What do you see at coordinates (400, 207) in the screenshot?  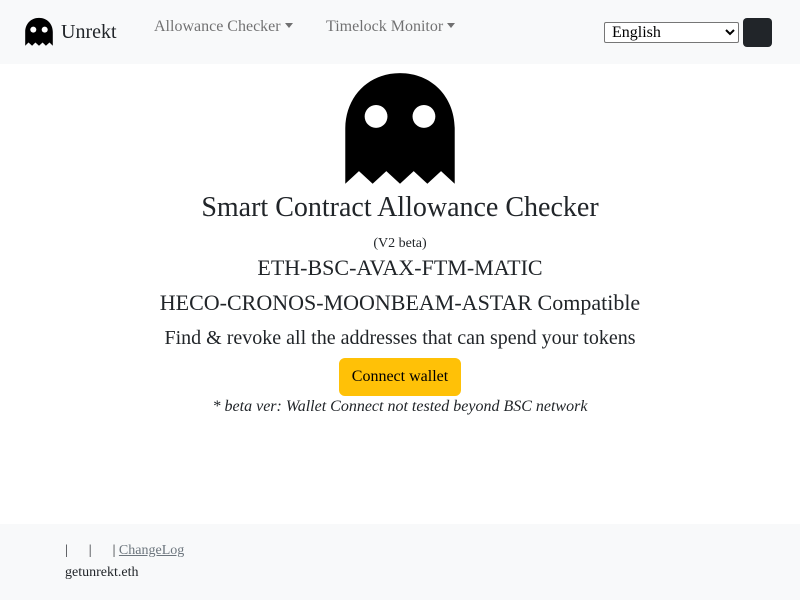 I see `page-title: Smart Contract Allowance Checker` at bounding box center [400, 207].